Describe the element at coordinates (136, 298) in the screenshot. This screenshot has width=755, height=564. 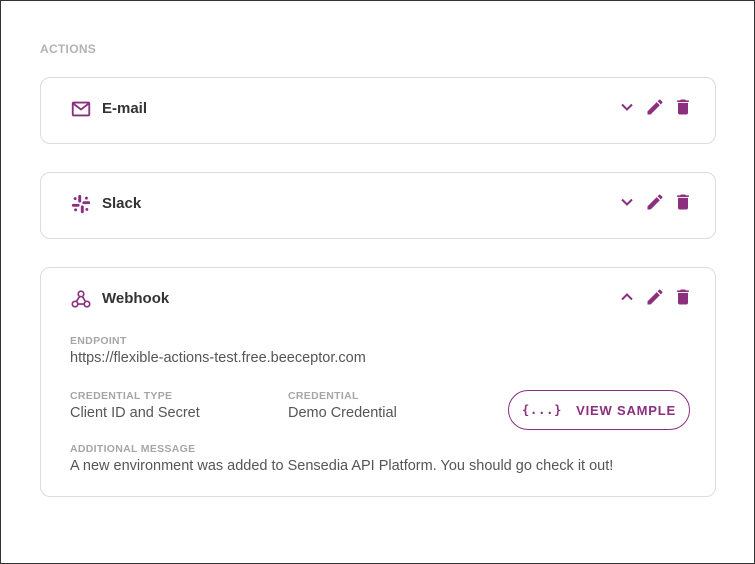
I see `card-title: Webhook` at that location.